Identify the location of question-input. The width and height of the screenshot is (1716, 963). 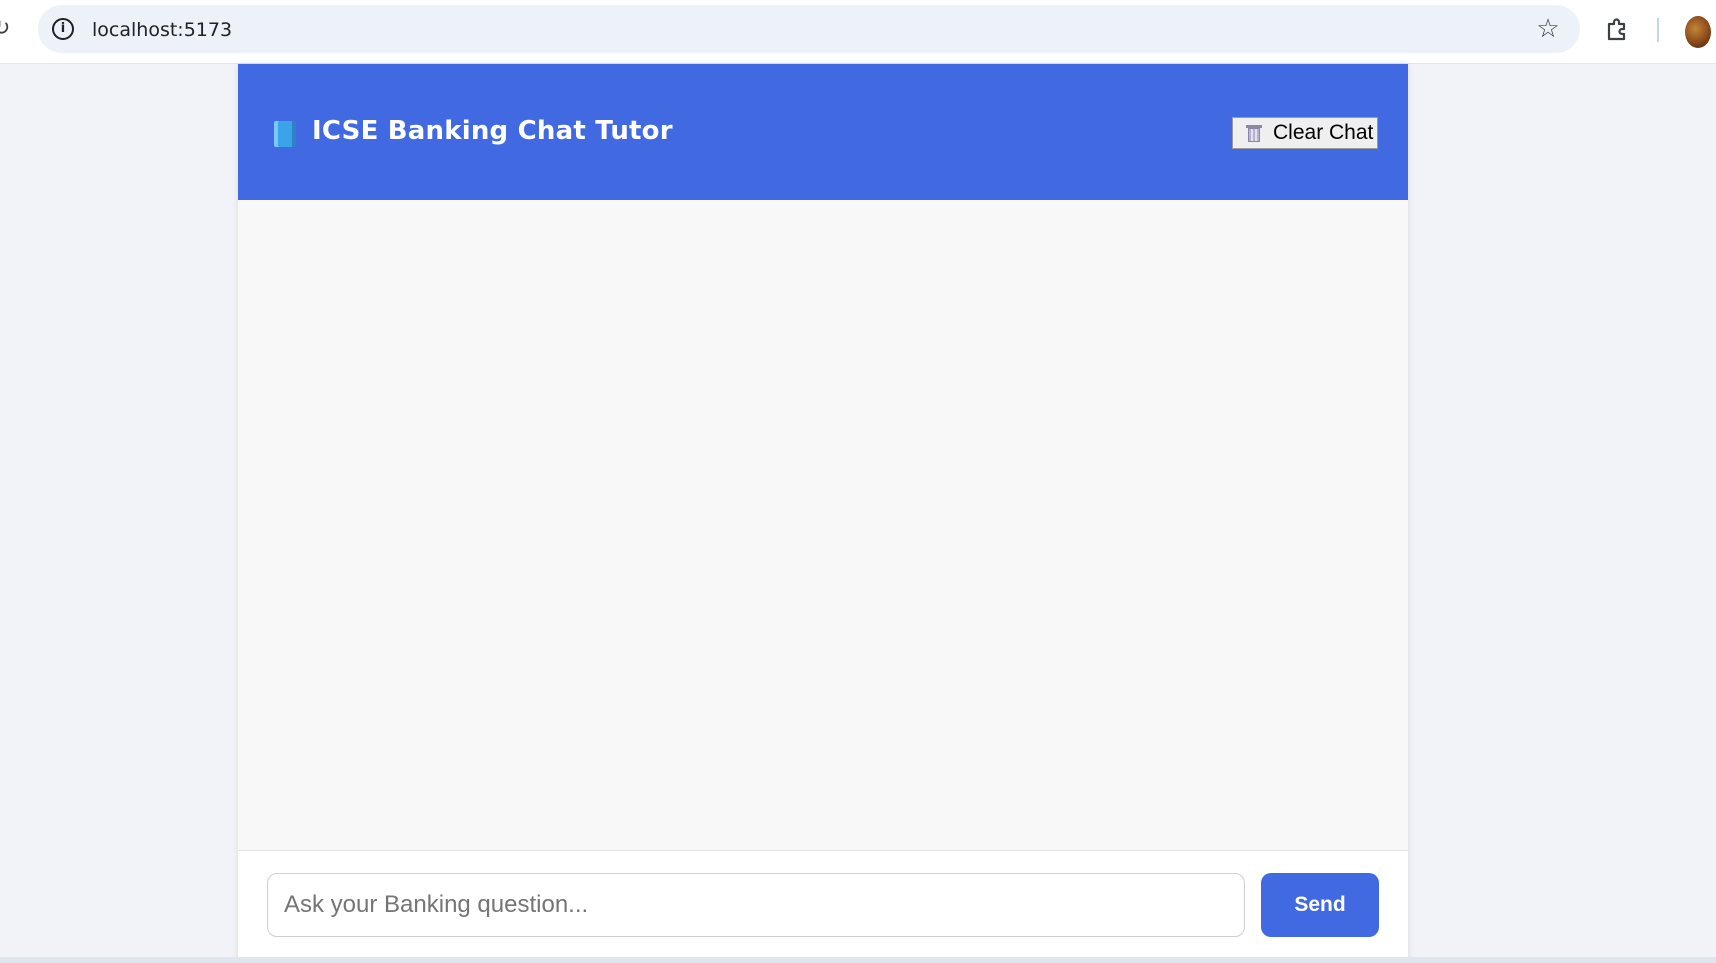
(756, 905).